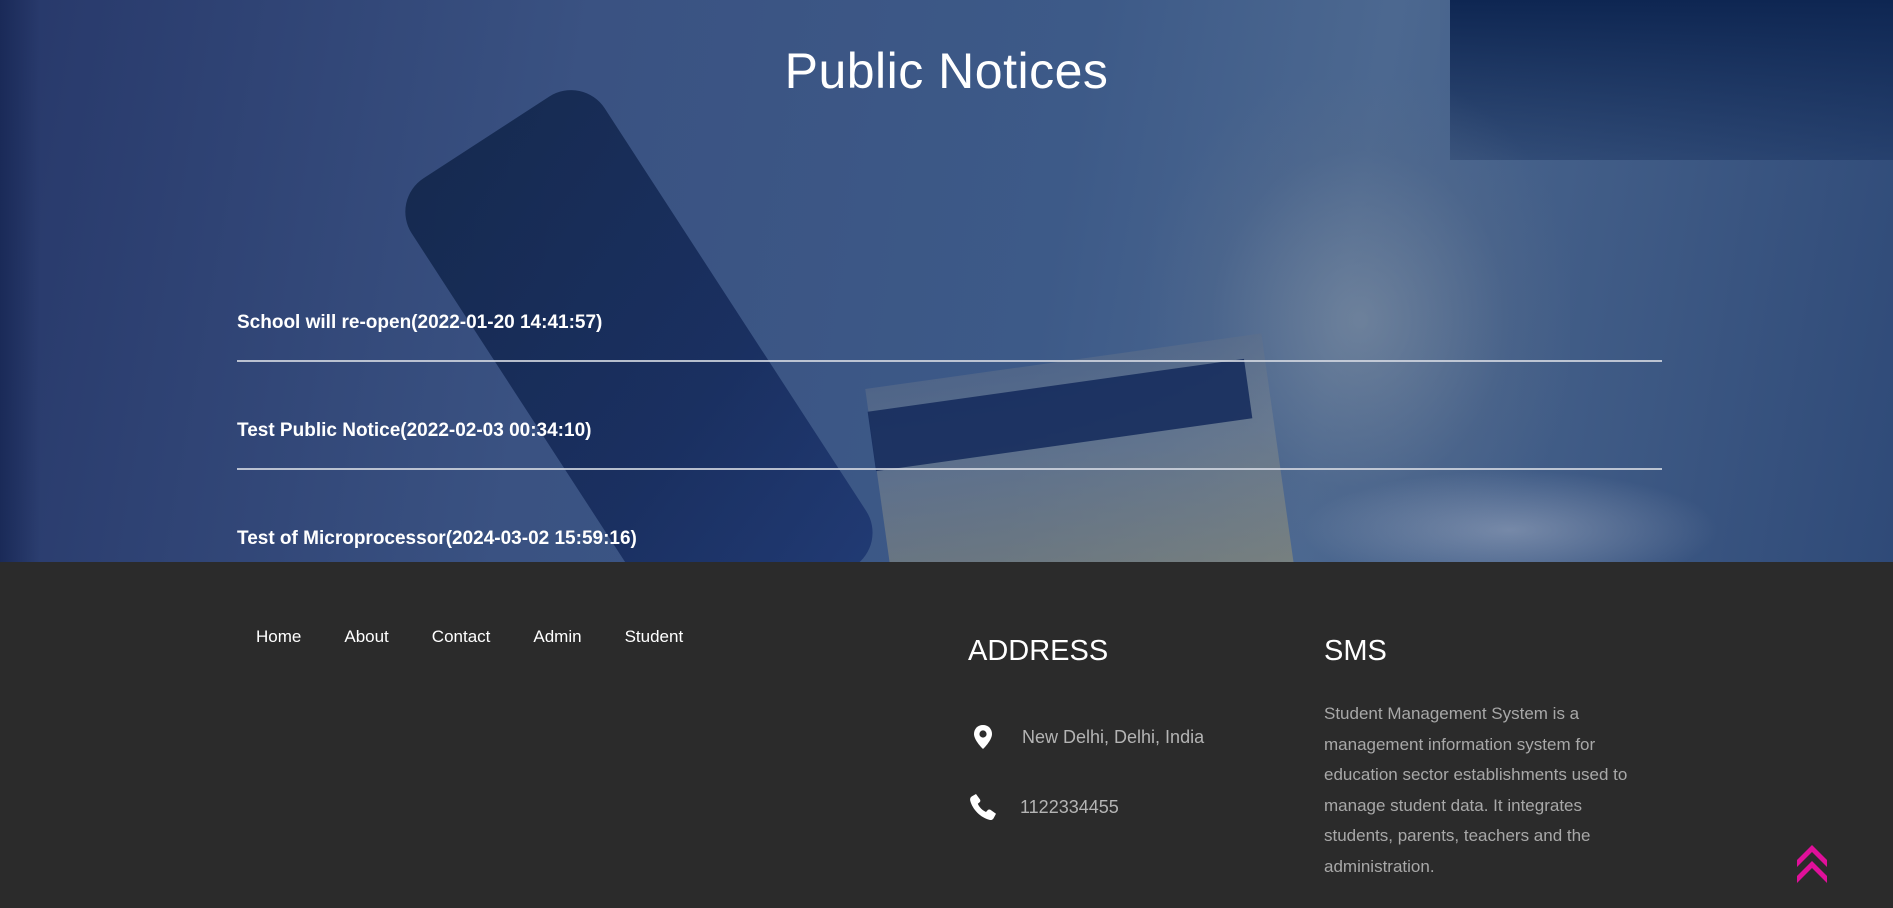 The image size is (1893, 908). I want to click on sms-heading: SMS, so click(1355, 651).